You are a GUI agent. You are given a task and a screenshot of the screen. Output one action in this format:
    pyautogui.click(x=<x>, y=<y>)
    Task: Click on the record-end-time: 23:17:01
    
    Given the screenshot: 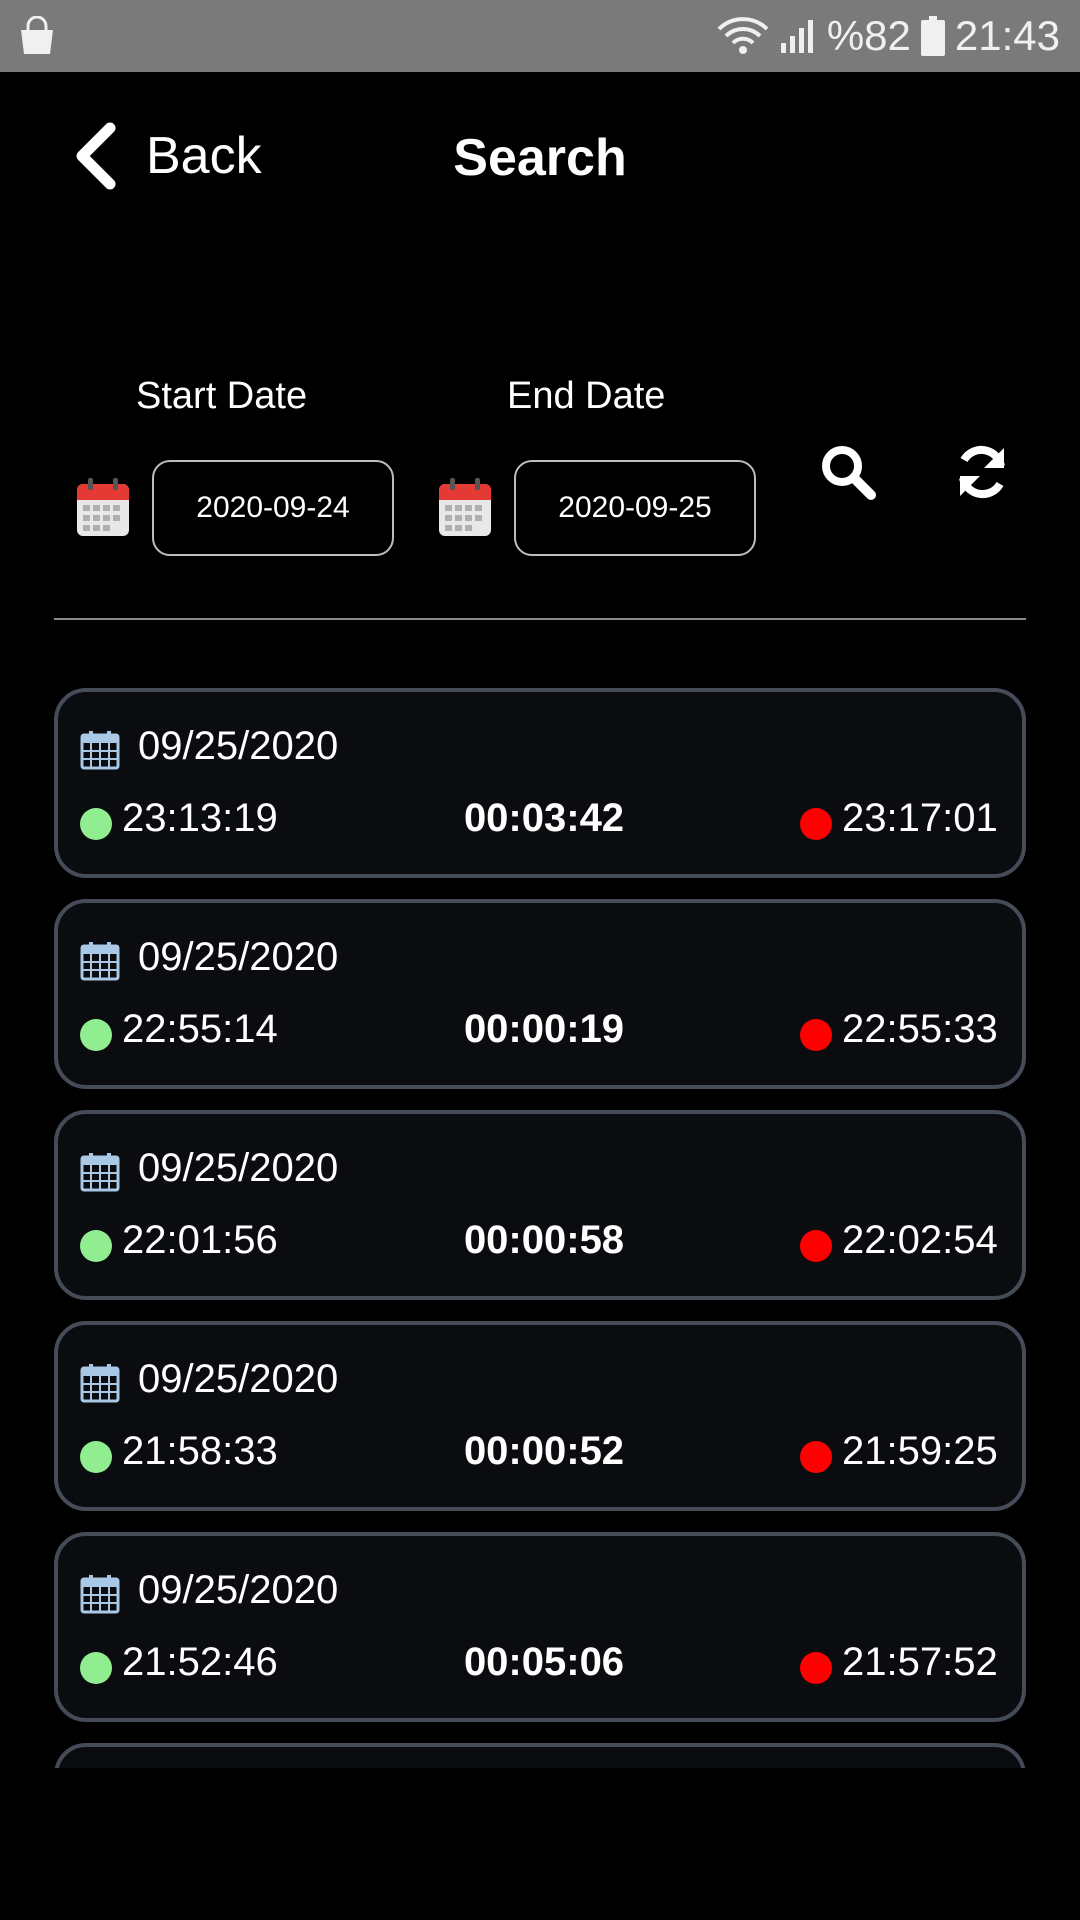 What is the action you would take?
    pyautogui.click(x=920, y=818)
    